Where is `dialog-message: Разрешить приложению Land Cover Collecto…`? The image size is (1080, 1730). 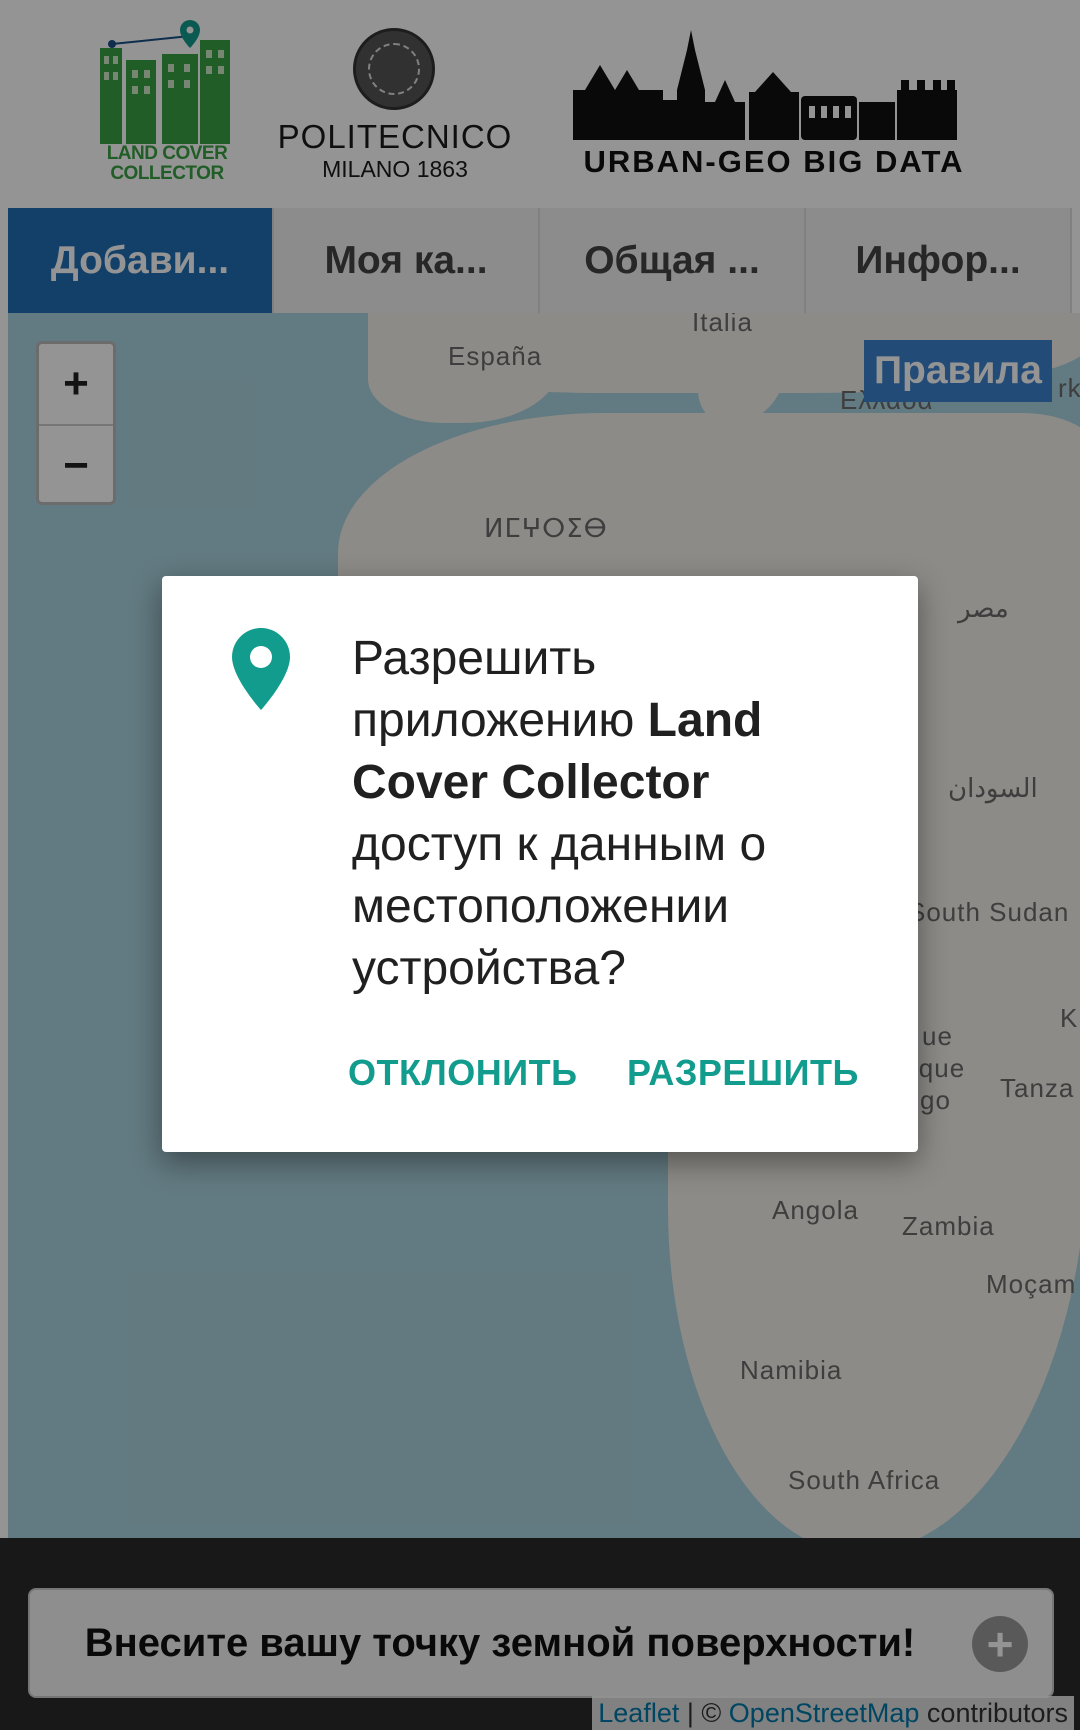 dialog-message: Разрешить приложению Land Cover Collecto… is located at coordinates (602, 814).